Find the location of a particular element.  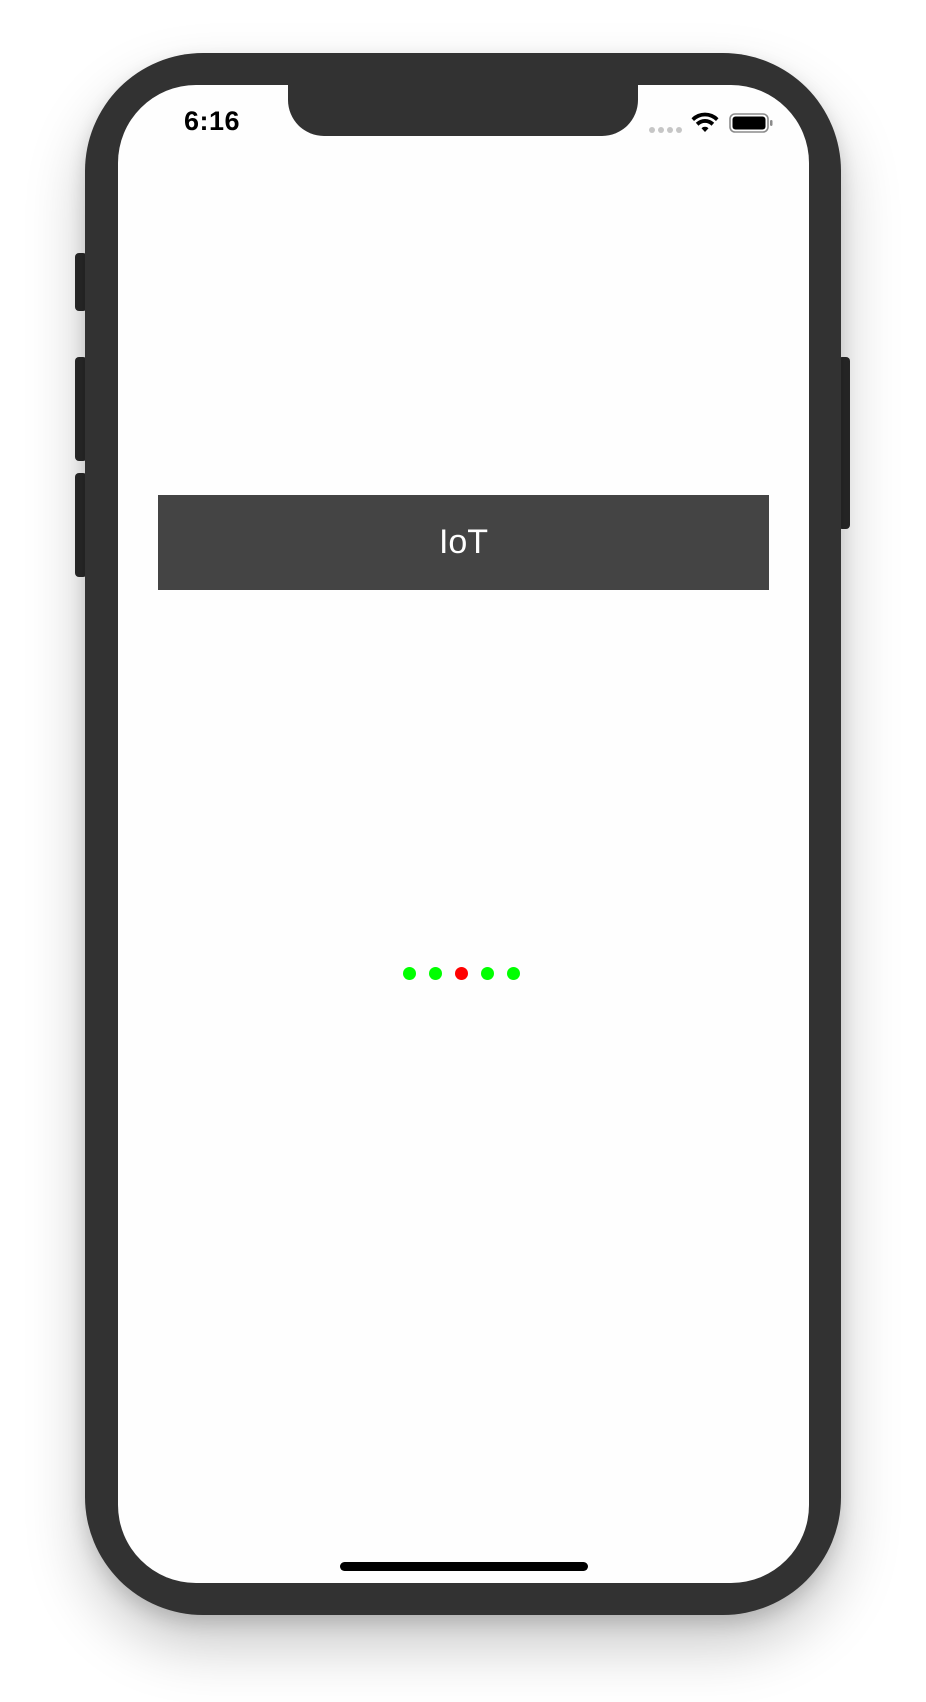

wifi-icon is located at coordinates (705, 122).